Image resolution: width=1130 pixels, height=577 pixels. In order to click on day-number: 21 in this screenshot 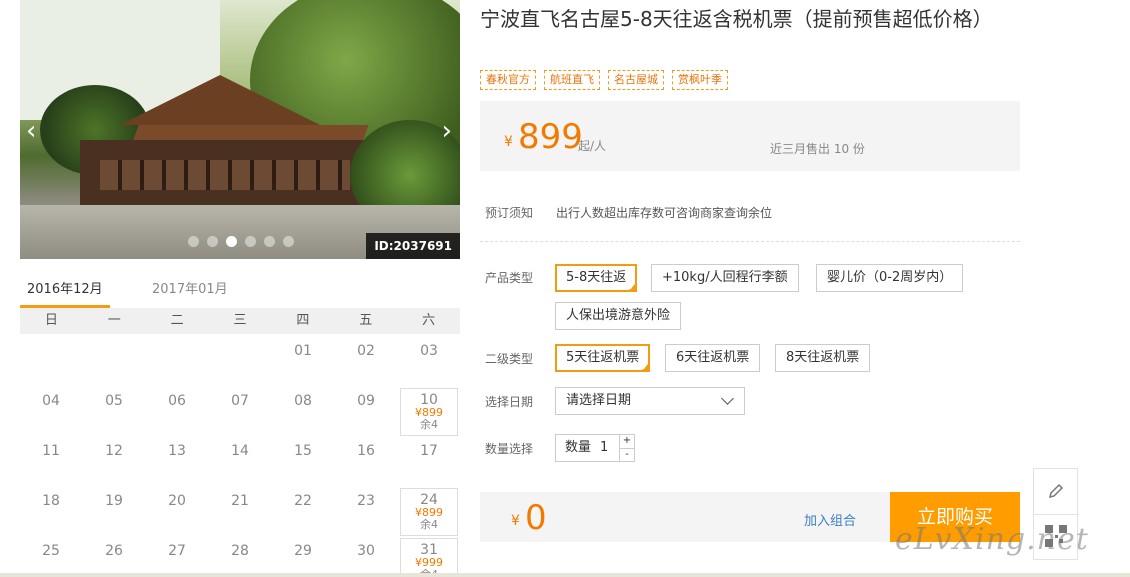, I will do `click(240, 501)`.